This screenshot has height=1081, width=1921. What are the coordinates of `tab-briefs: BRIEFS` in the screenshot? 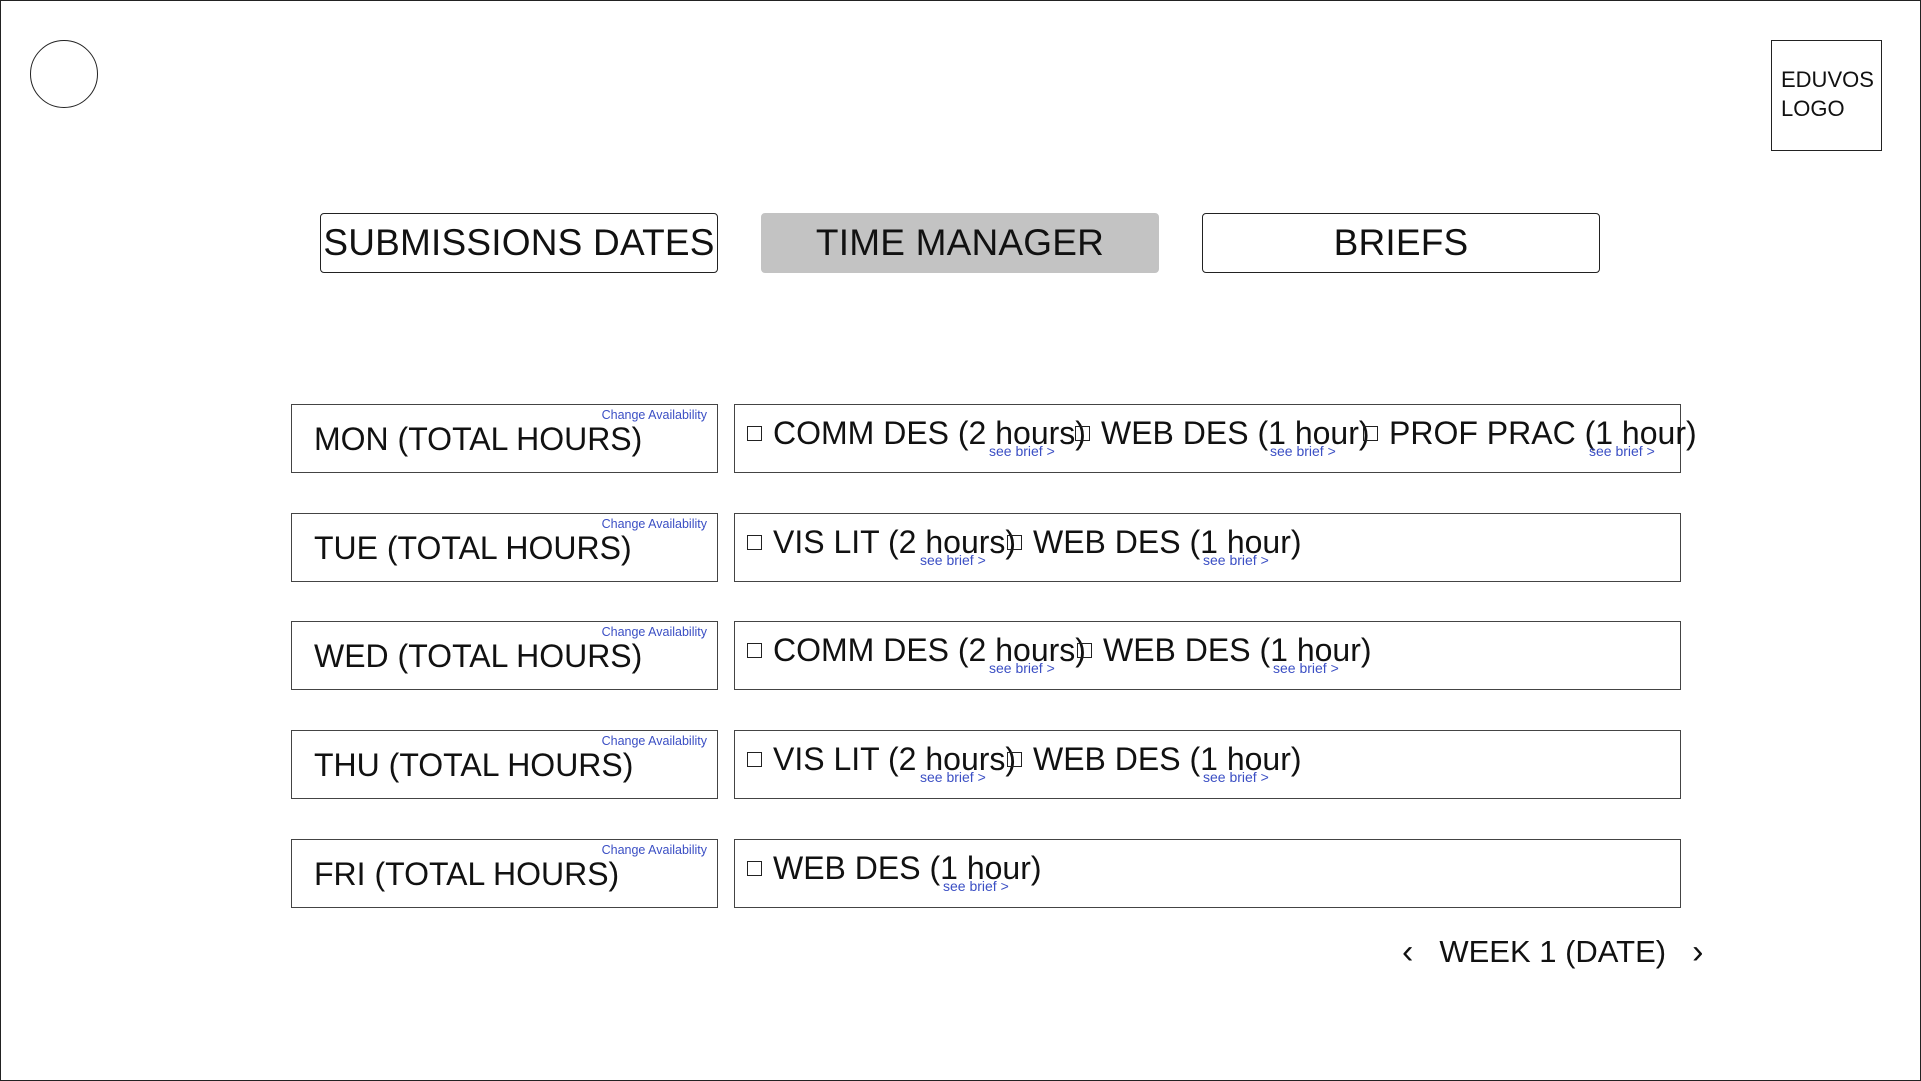 It's located at (1401, 243).